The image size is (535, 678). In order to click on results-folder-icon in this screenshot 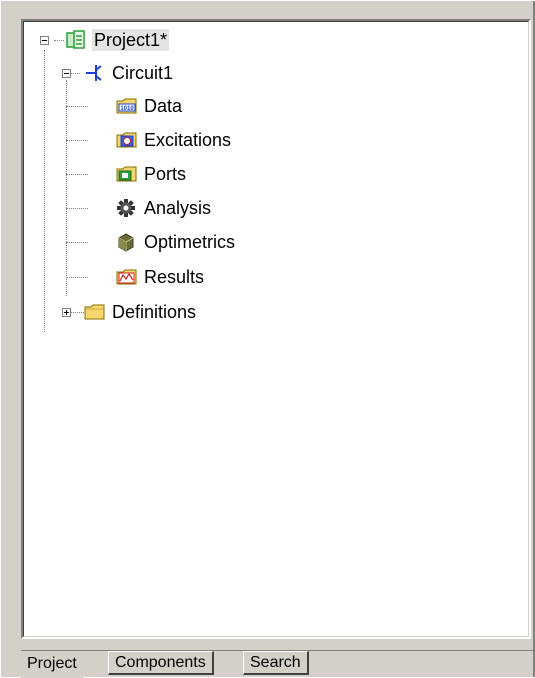, I will do `click(126, 277)`.